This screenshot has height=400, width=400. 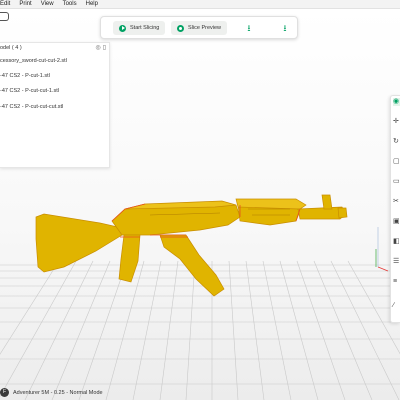 What do you see at coordinates (396, 222) in the screenshot?
I see `support-icon: ▣` at bounding box center [396, 222].